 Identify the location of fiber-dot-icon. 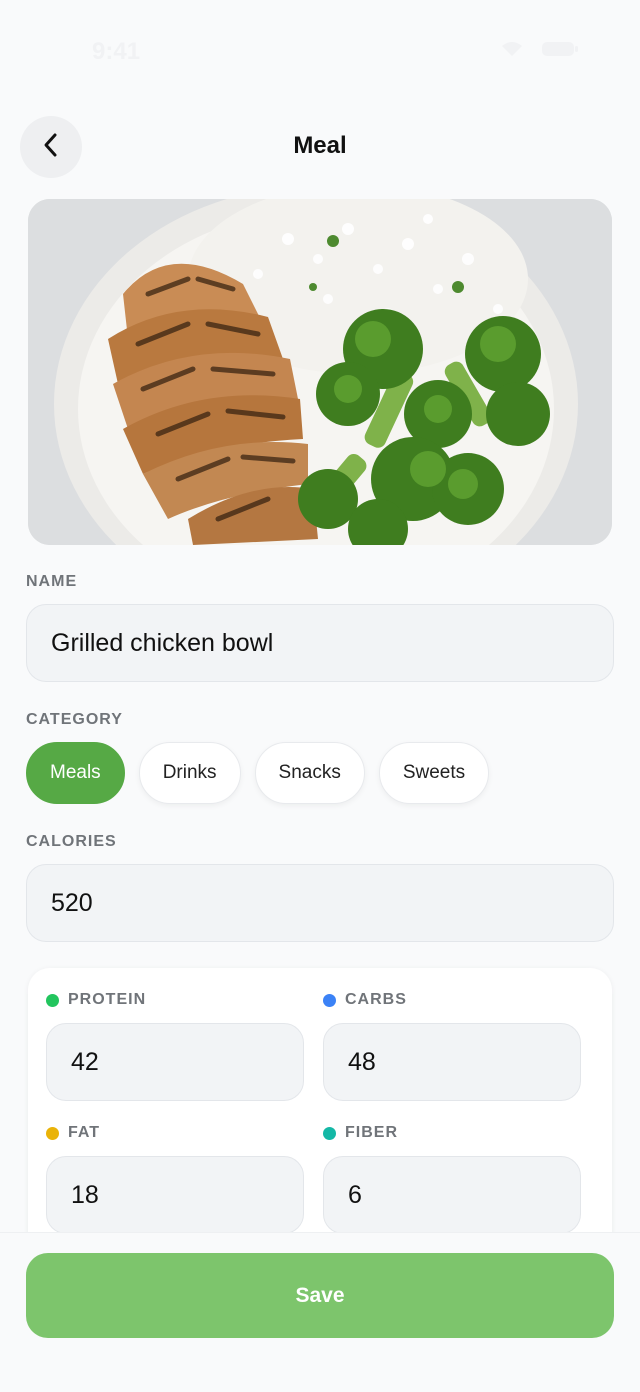
(329, 1133).